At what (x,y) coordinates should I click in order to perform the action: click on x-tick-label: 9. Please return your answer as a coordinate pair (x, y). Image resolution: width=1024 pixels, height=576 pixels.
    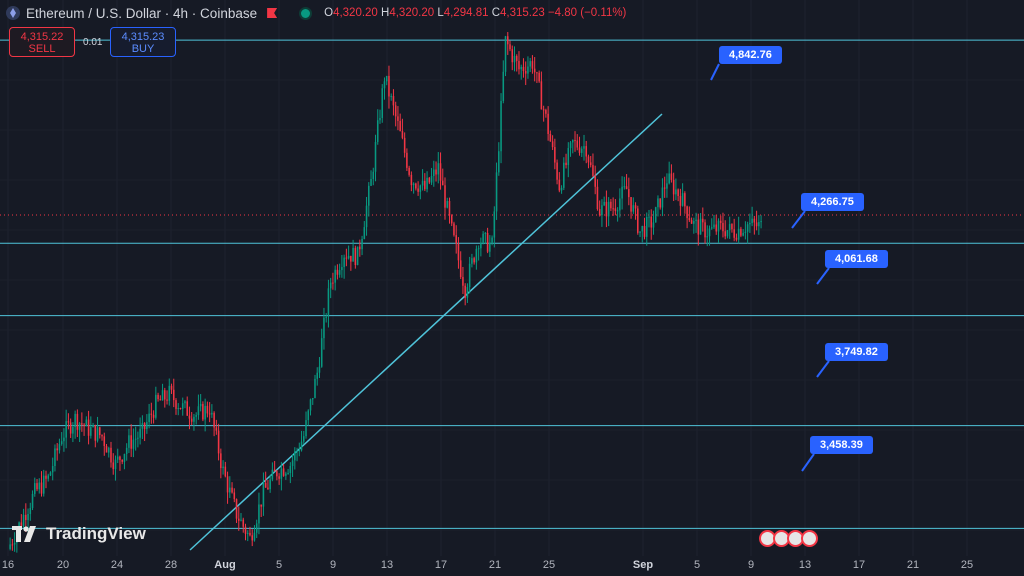
    Looking at the image, I should click on (751, 565).